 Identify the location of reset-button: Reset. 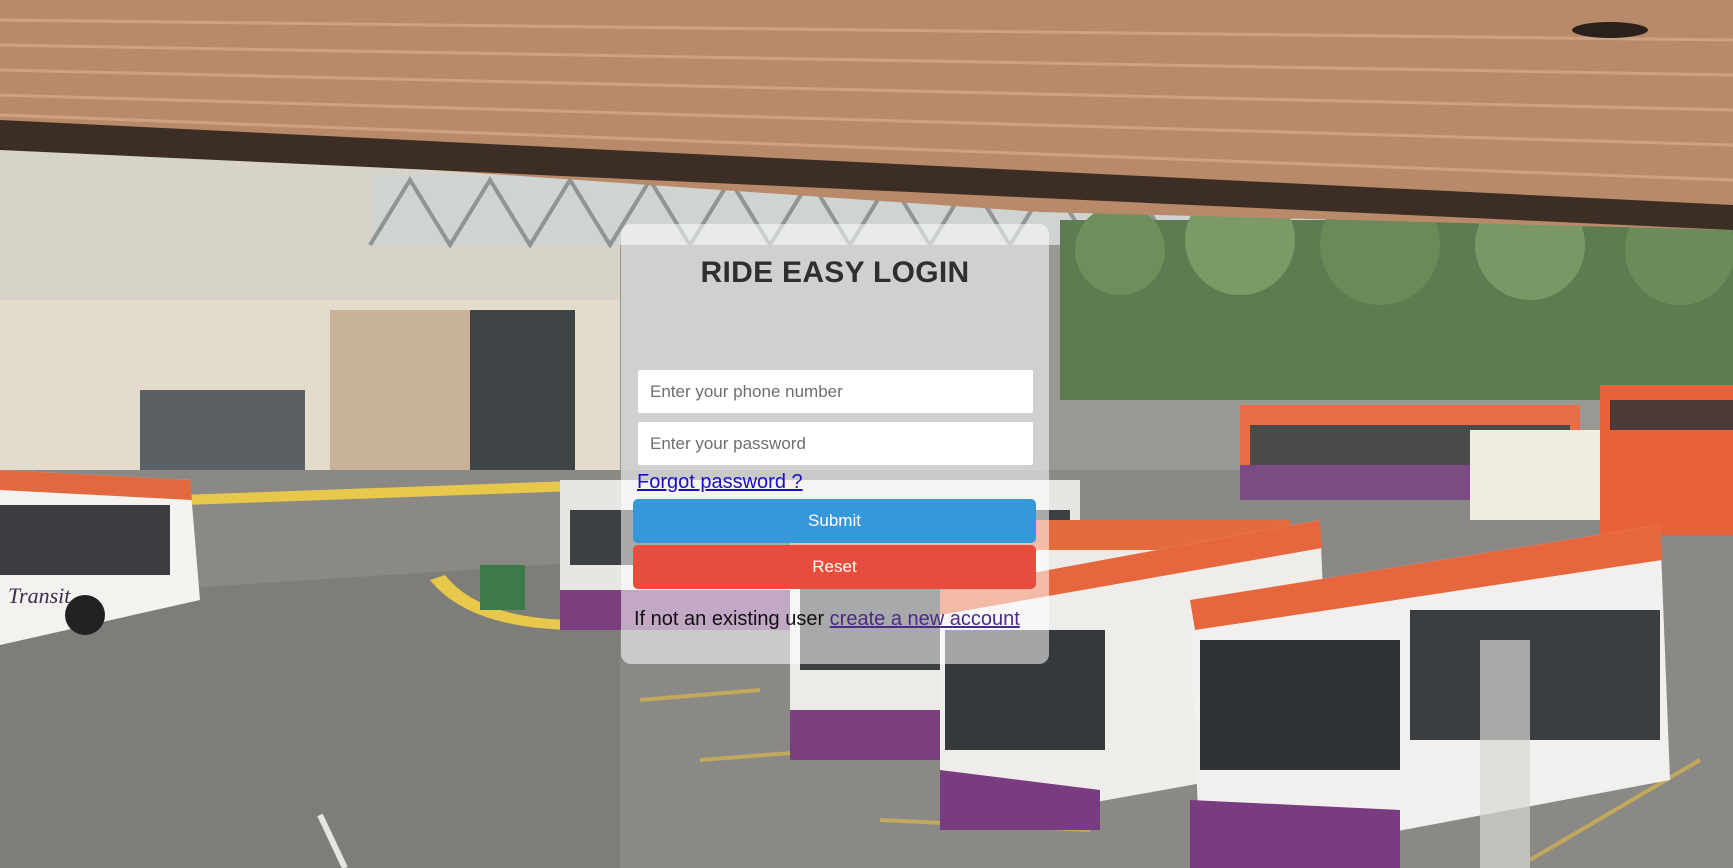
(834, 567).